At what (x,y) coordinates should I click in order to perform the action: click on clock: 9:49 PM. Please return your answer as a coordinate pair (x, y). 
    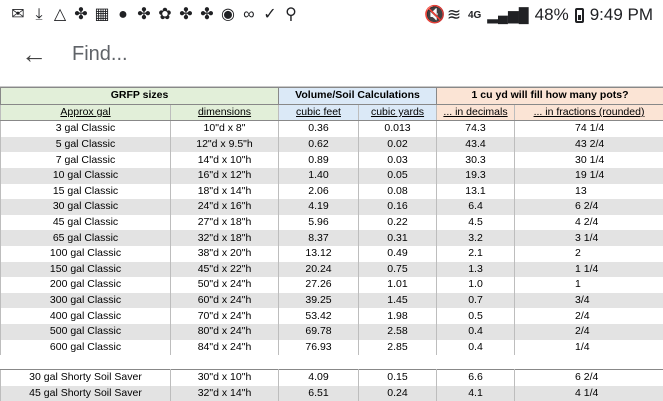
    Looking at the image, I should click on (621, 15).